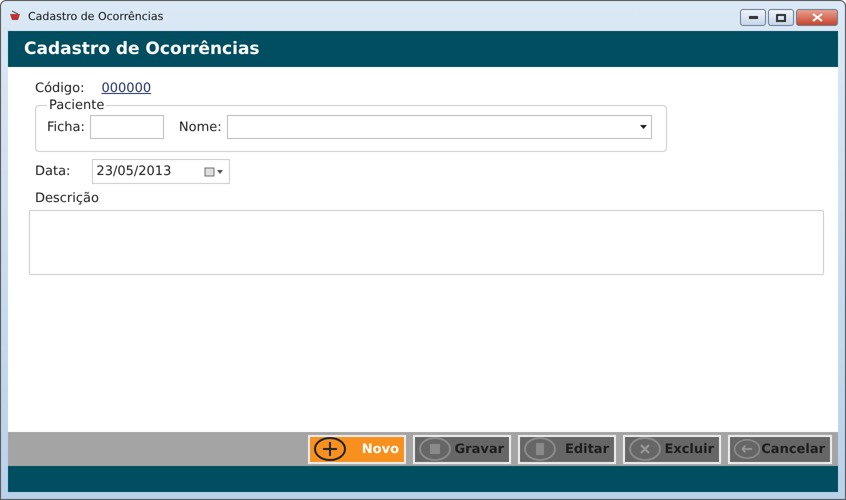  What do you see at coordinates (161, 171) in the screenshot?
I see `date-field: 23/05/2013` at bounding box center [161, 171].